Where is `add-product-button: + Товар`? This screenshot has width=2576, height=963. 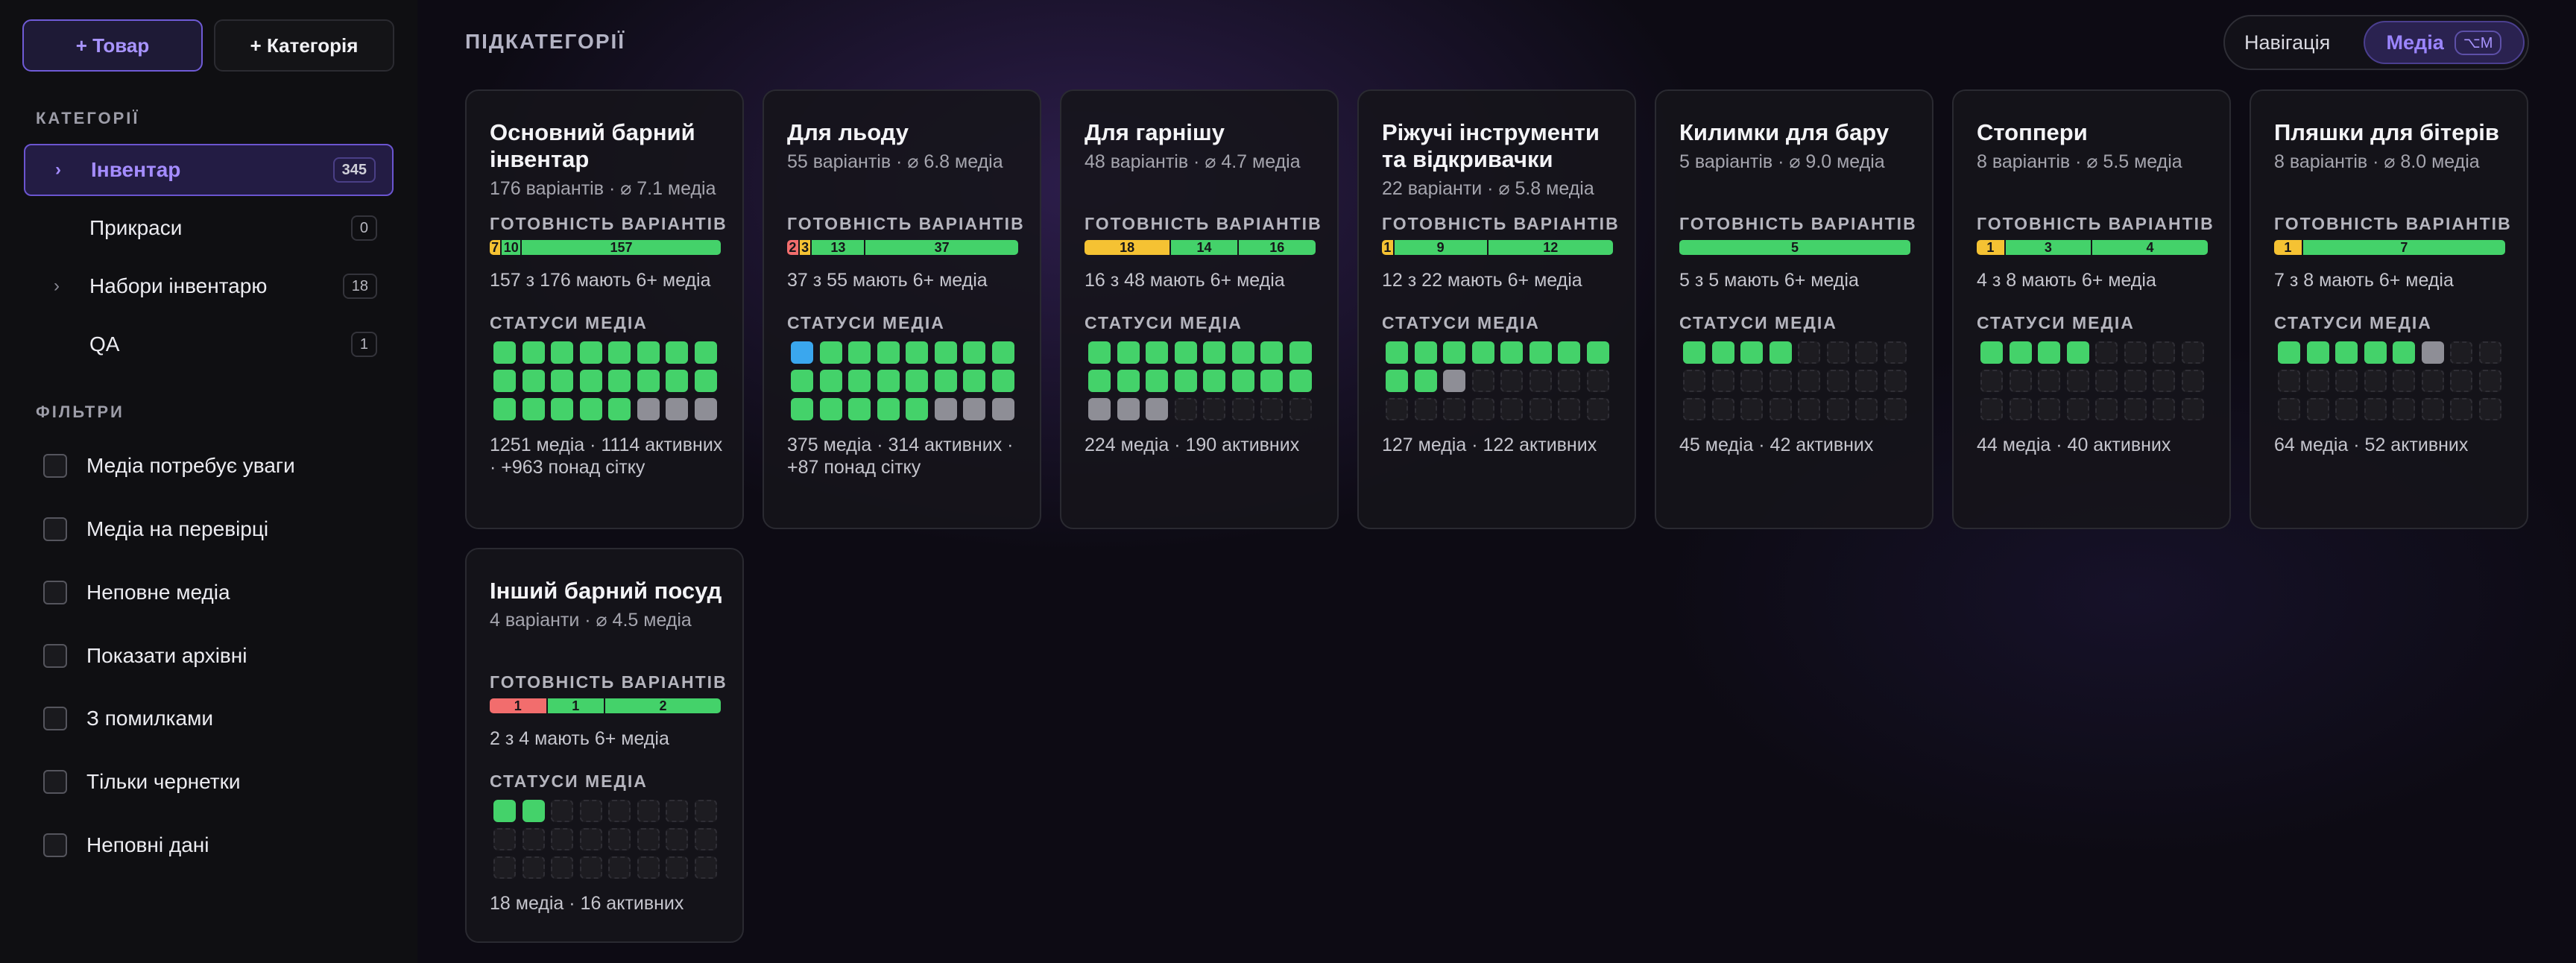
add-product-button: + Товар is located at coordinates (113, 45).